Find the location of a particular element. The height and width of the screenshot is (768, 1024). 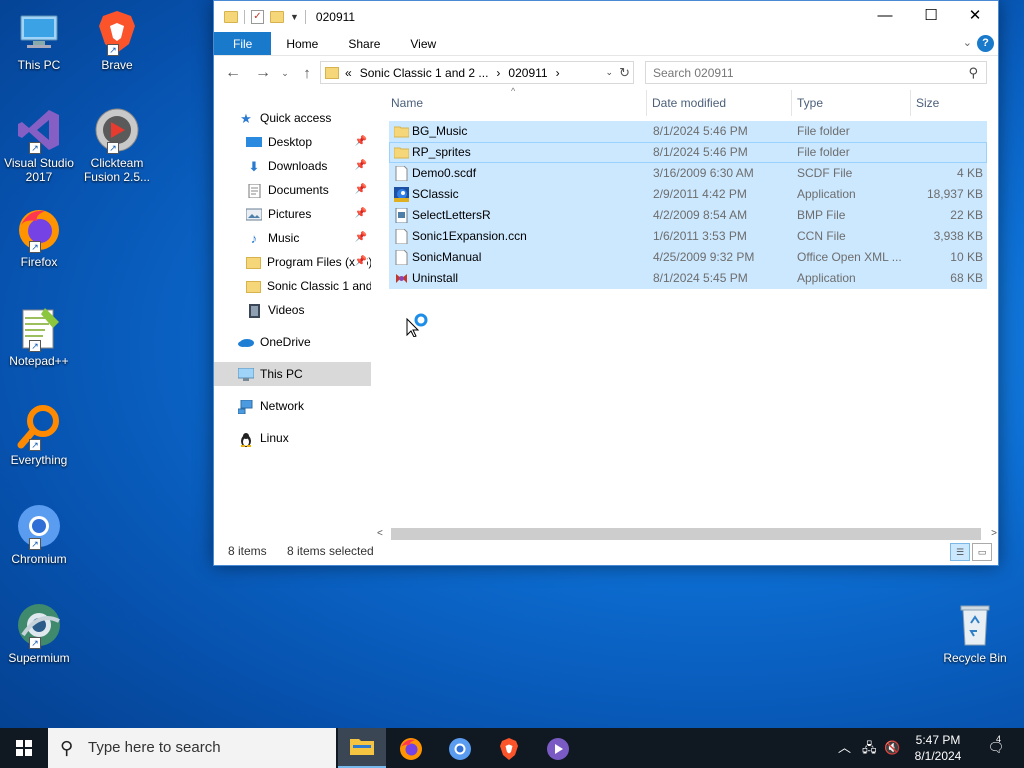

volume-muted-icon: 🔇 is located at coordinates (892, 748).